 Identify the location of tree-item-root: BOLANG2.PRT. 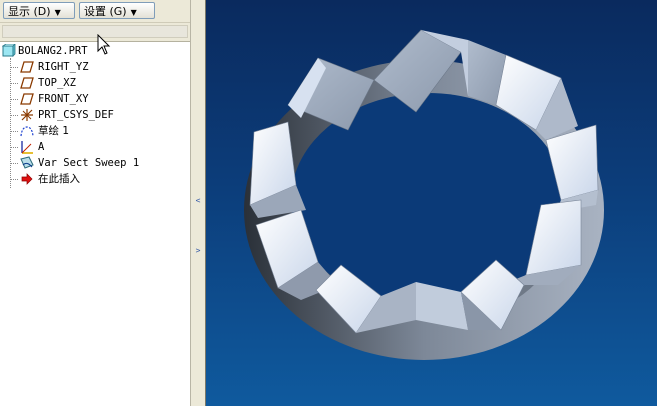
(95, 51).